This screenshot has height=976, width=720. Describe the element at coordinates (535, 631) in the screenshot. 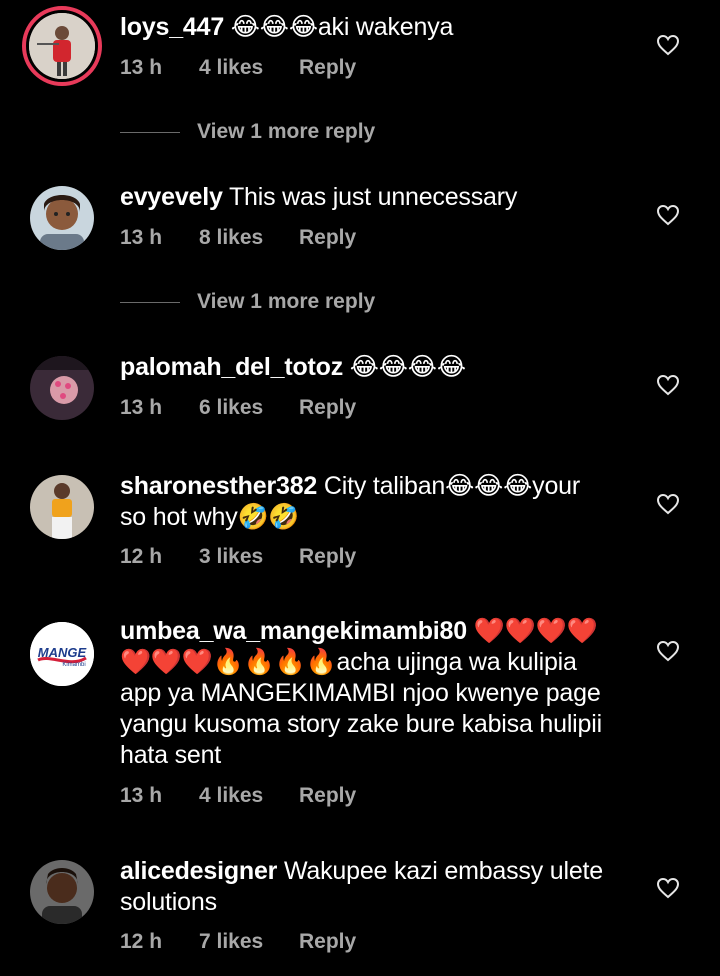

I see `comment-body: ❤️❤️❤️❤️` at that location.